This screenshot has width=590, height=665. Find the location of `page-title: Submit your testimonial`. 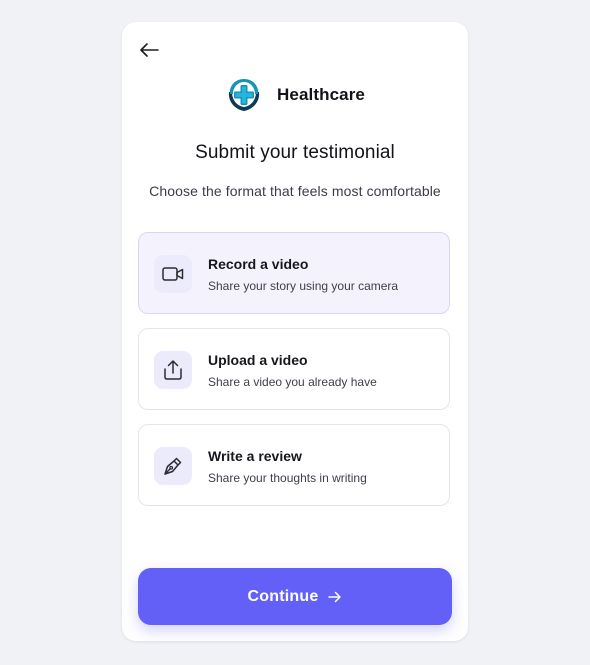

page-title: Submit your testimonial is located at coordinates (295, 152).